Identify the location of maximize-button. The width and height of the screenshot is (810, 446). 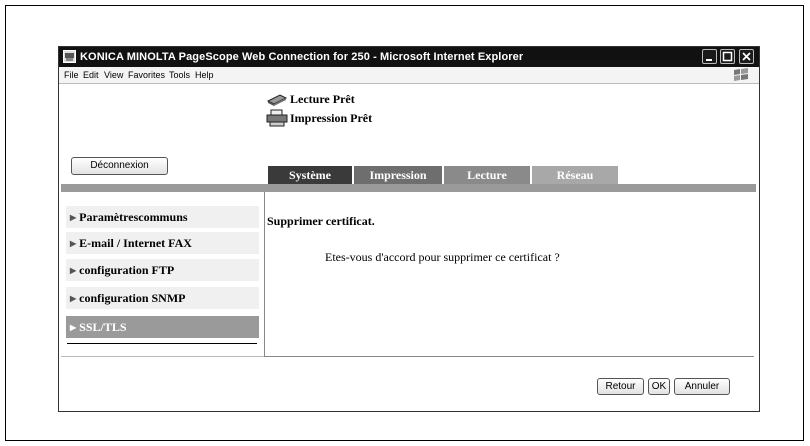
(727, 56).